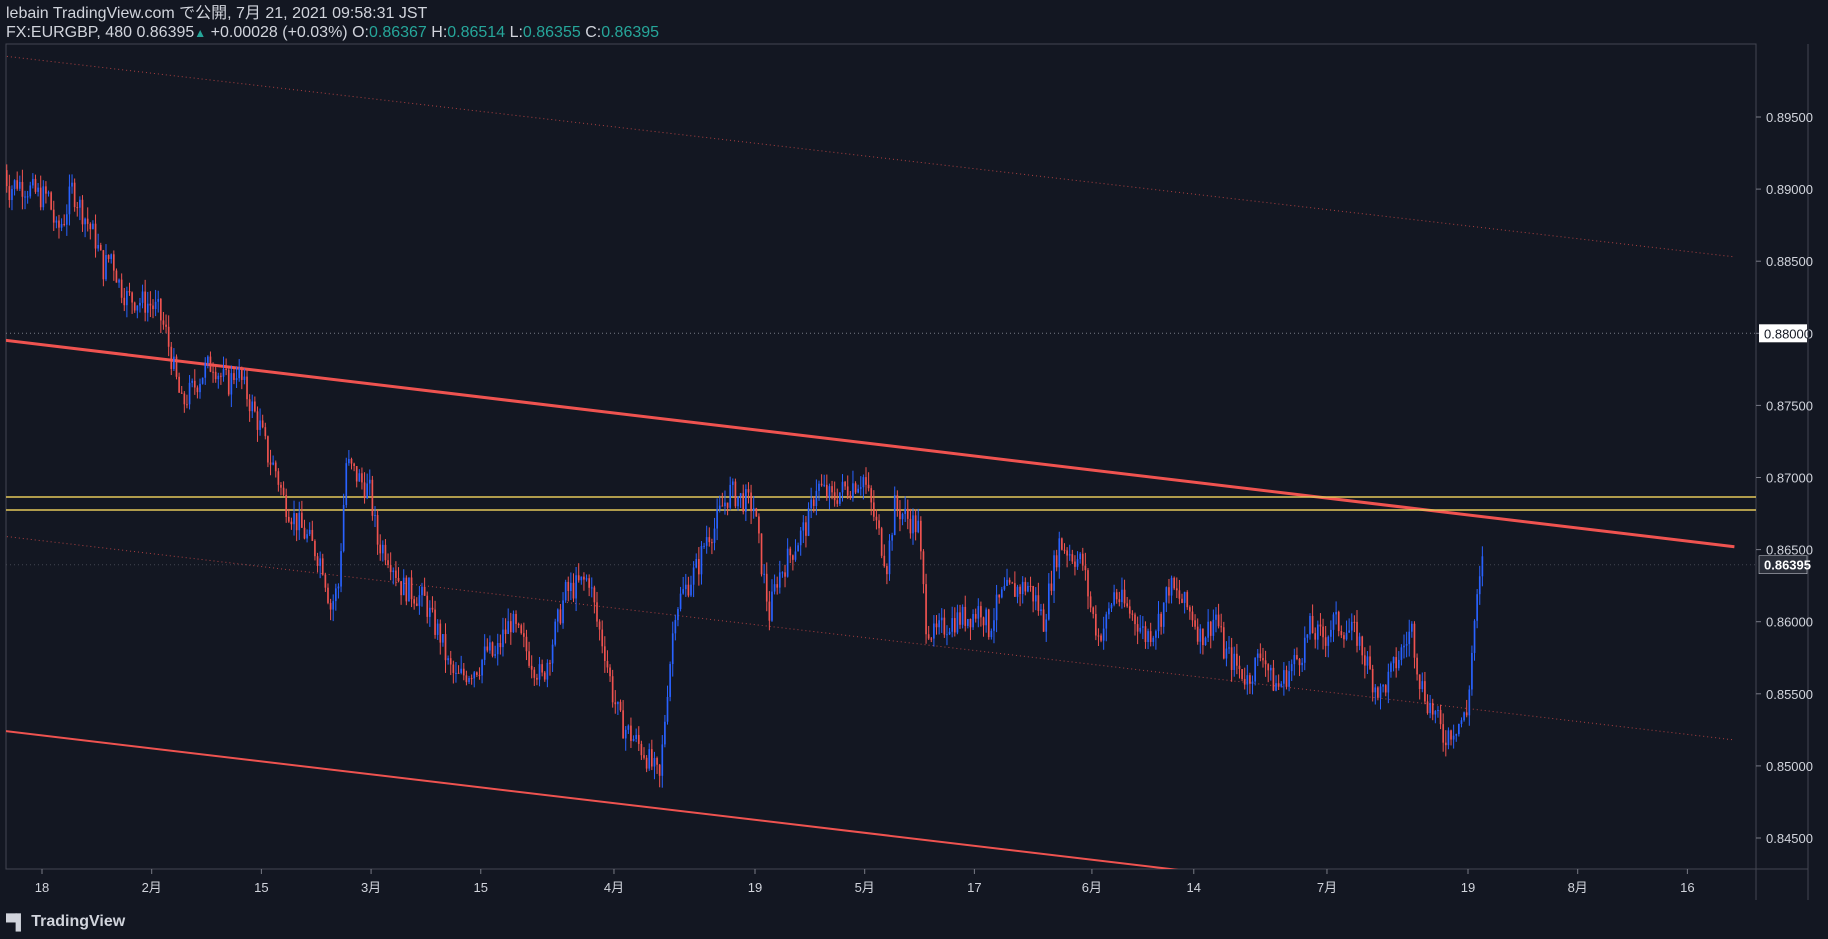 The height and width of the screenshot is (939, 1828). What do you see at coordinates (78, 921) in the screenshot?
I see `logo-text: TradingView` at bounding box center [78, 921].